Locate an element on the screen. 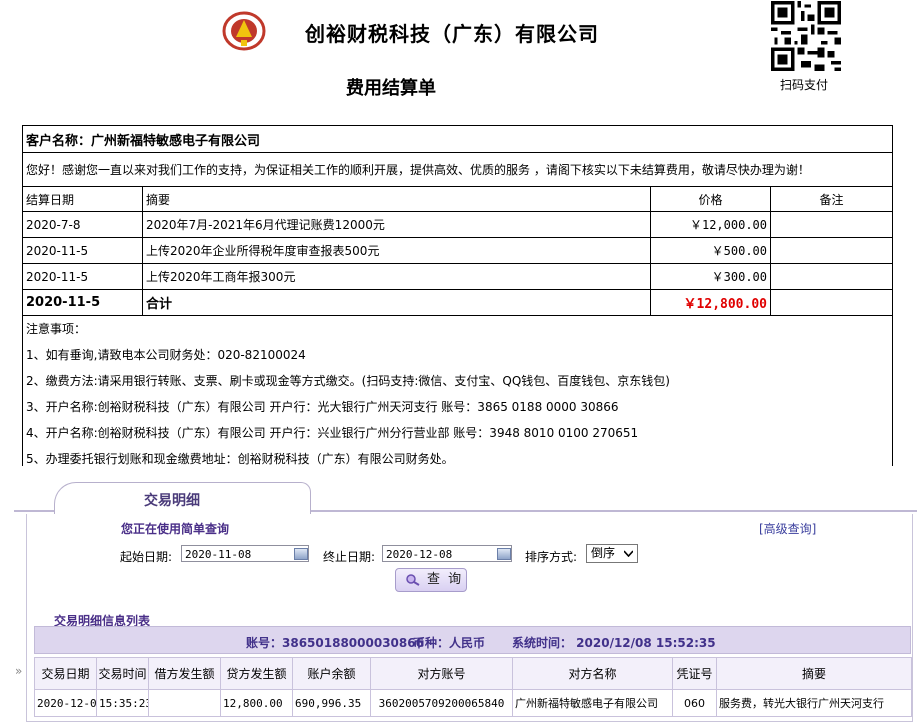 The width and height of the screenshot is (917, 722). start-date-input: 2020-11-08 is located at coordinates (245, 553).